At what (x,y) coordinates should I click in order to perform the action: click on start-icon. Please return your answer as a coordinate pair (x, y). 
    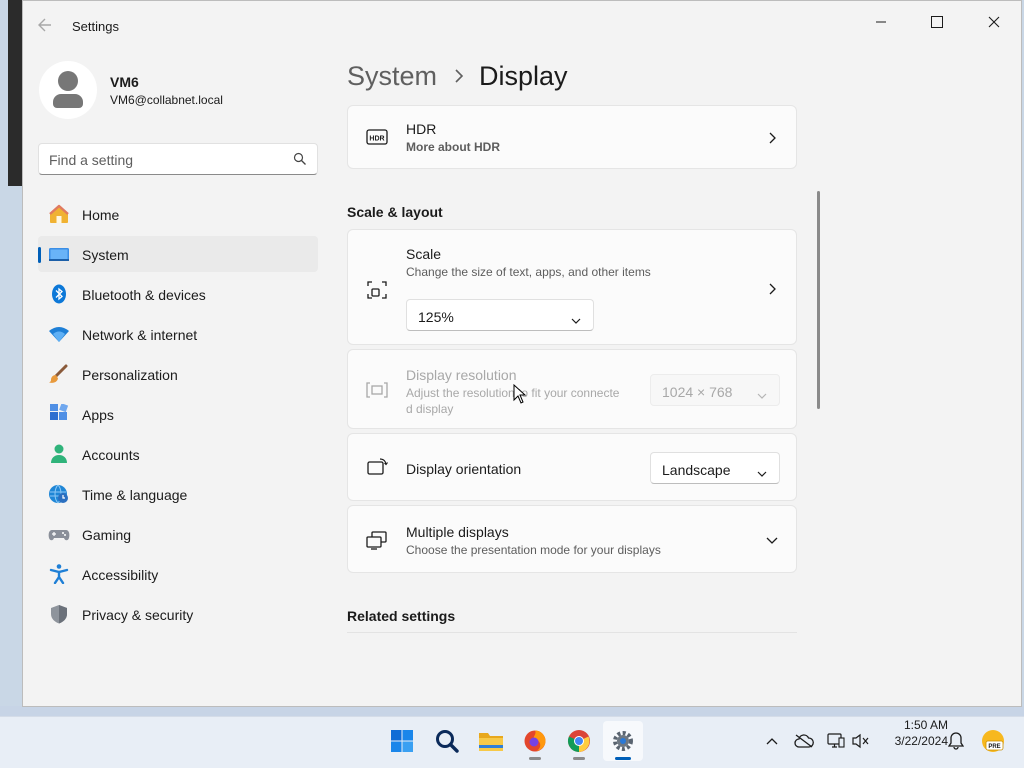
    Looking at the image, I should click on (402, 741).